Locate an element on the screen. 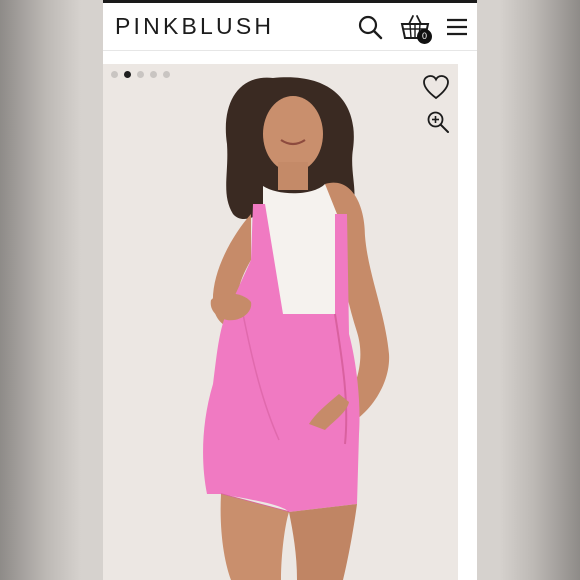  search-icon is located at coordinates (370, 27).